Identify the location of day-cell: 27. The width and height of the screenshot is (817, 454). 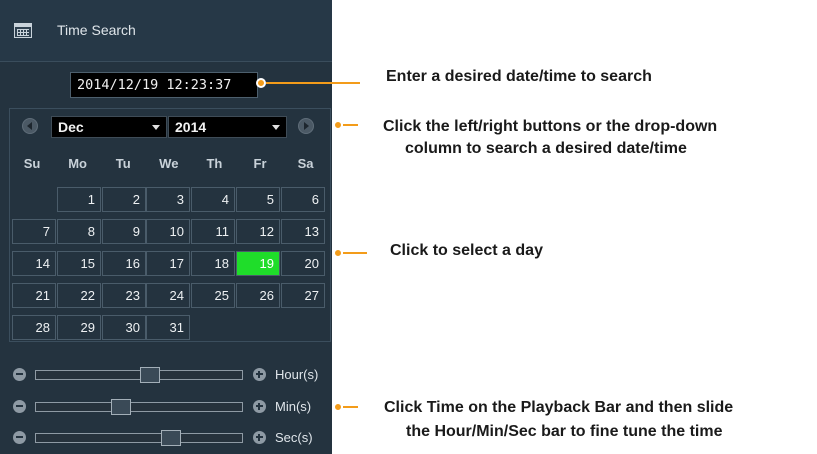
(303, 295).